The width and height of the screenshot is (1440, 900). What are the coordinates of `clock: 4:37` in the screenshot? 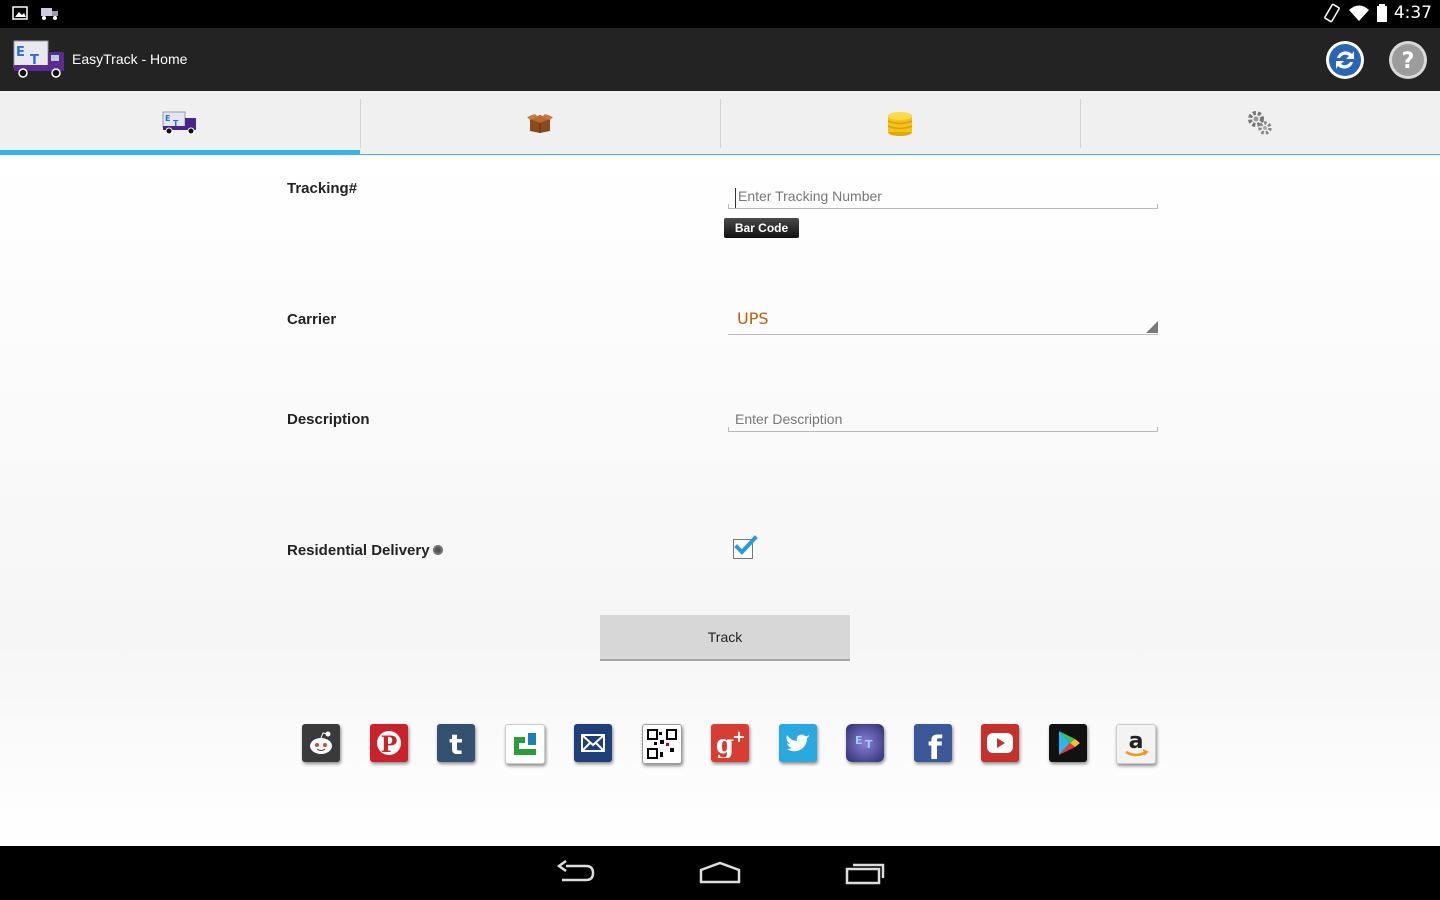 It's located at (1412, 13).